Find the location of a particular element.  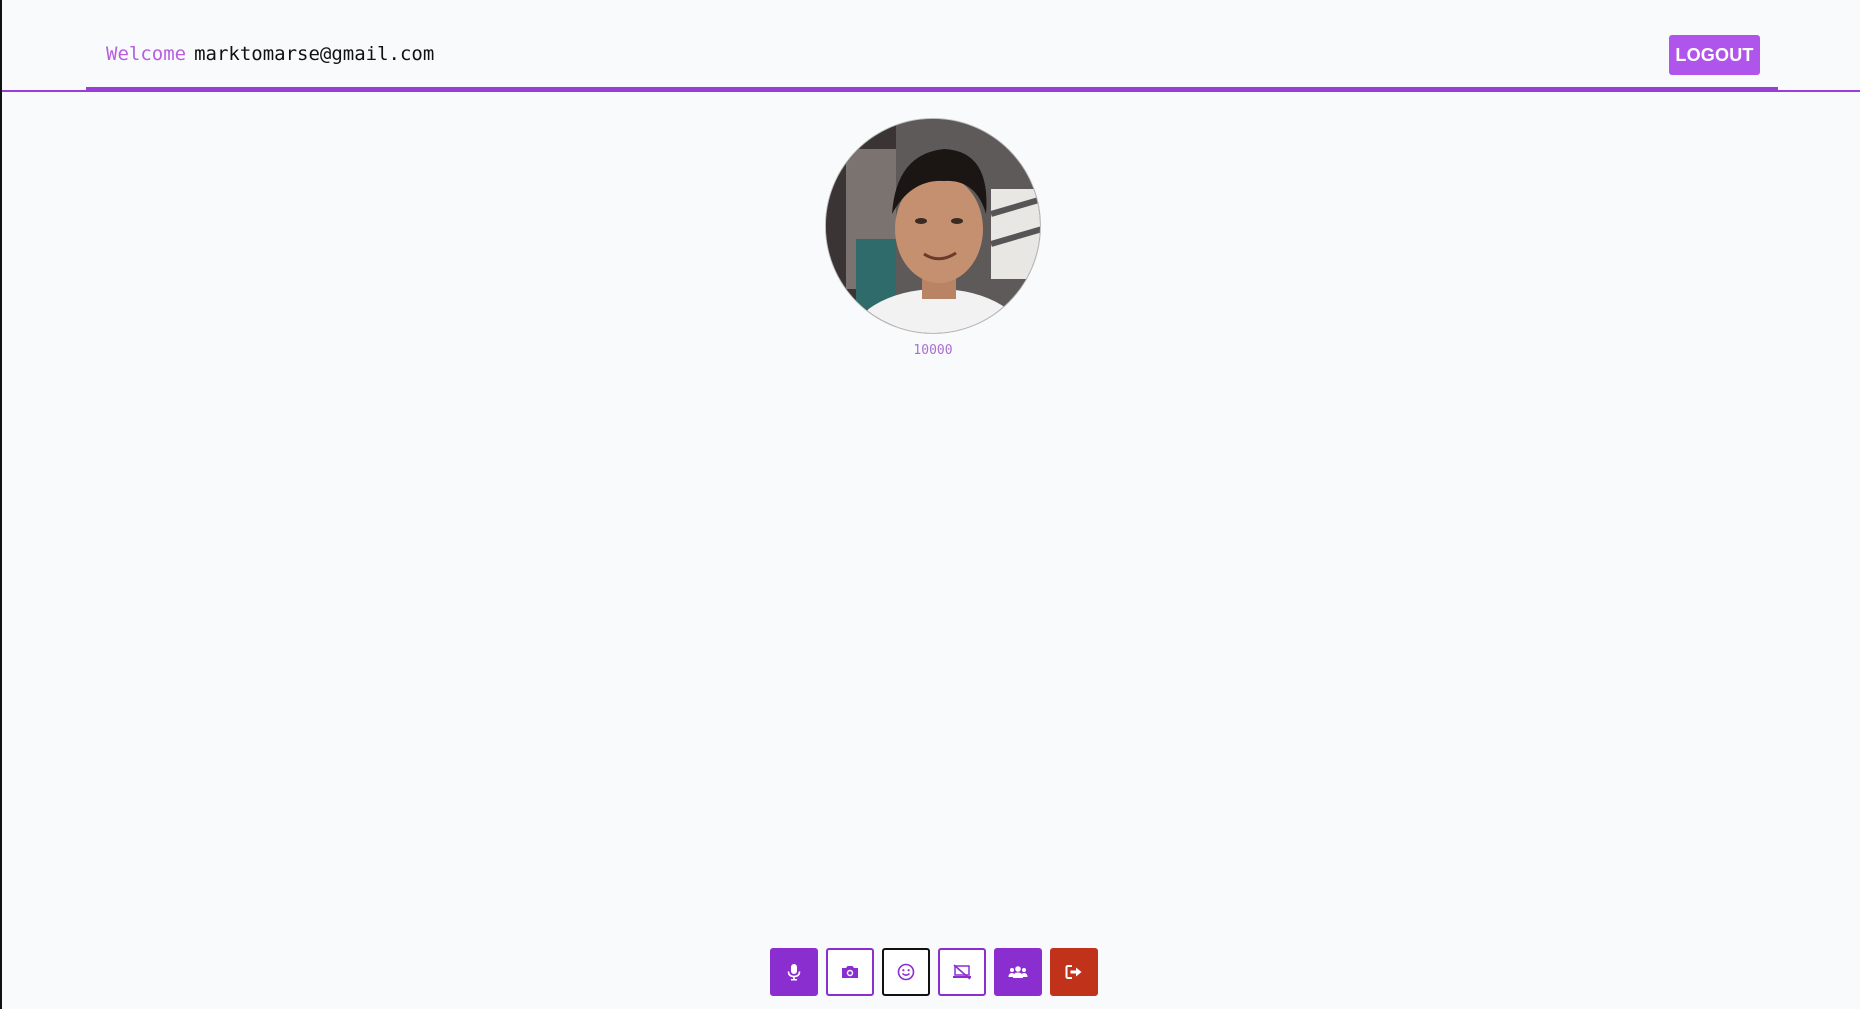

camera-icon is located at coordinates (850, 972).